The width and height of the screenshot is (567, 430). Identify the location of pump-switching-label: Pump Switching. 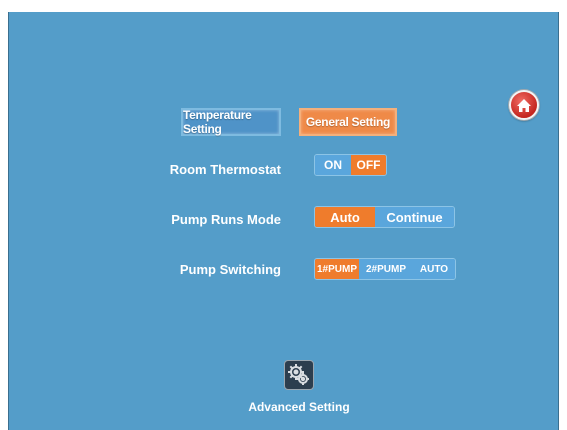
(230, 269).